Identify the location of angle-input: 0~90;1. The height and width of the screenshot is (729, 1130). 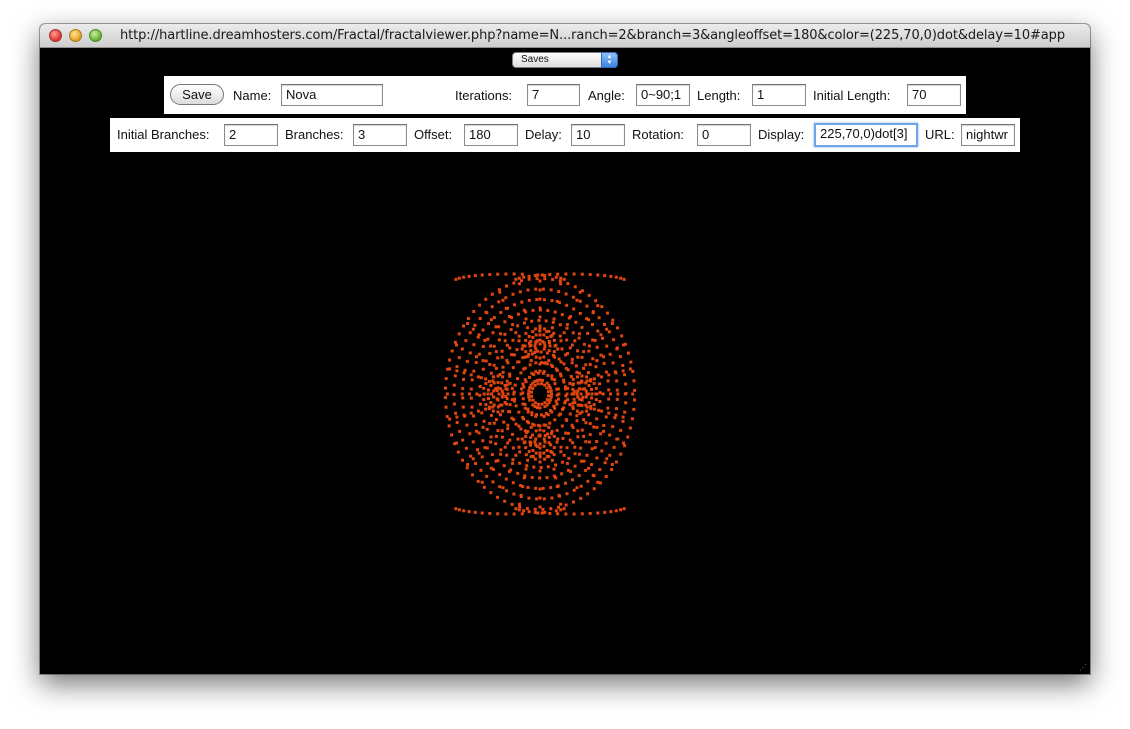
(663, 95).